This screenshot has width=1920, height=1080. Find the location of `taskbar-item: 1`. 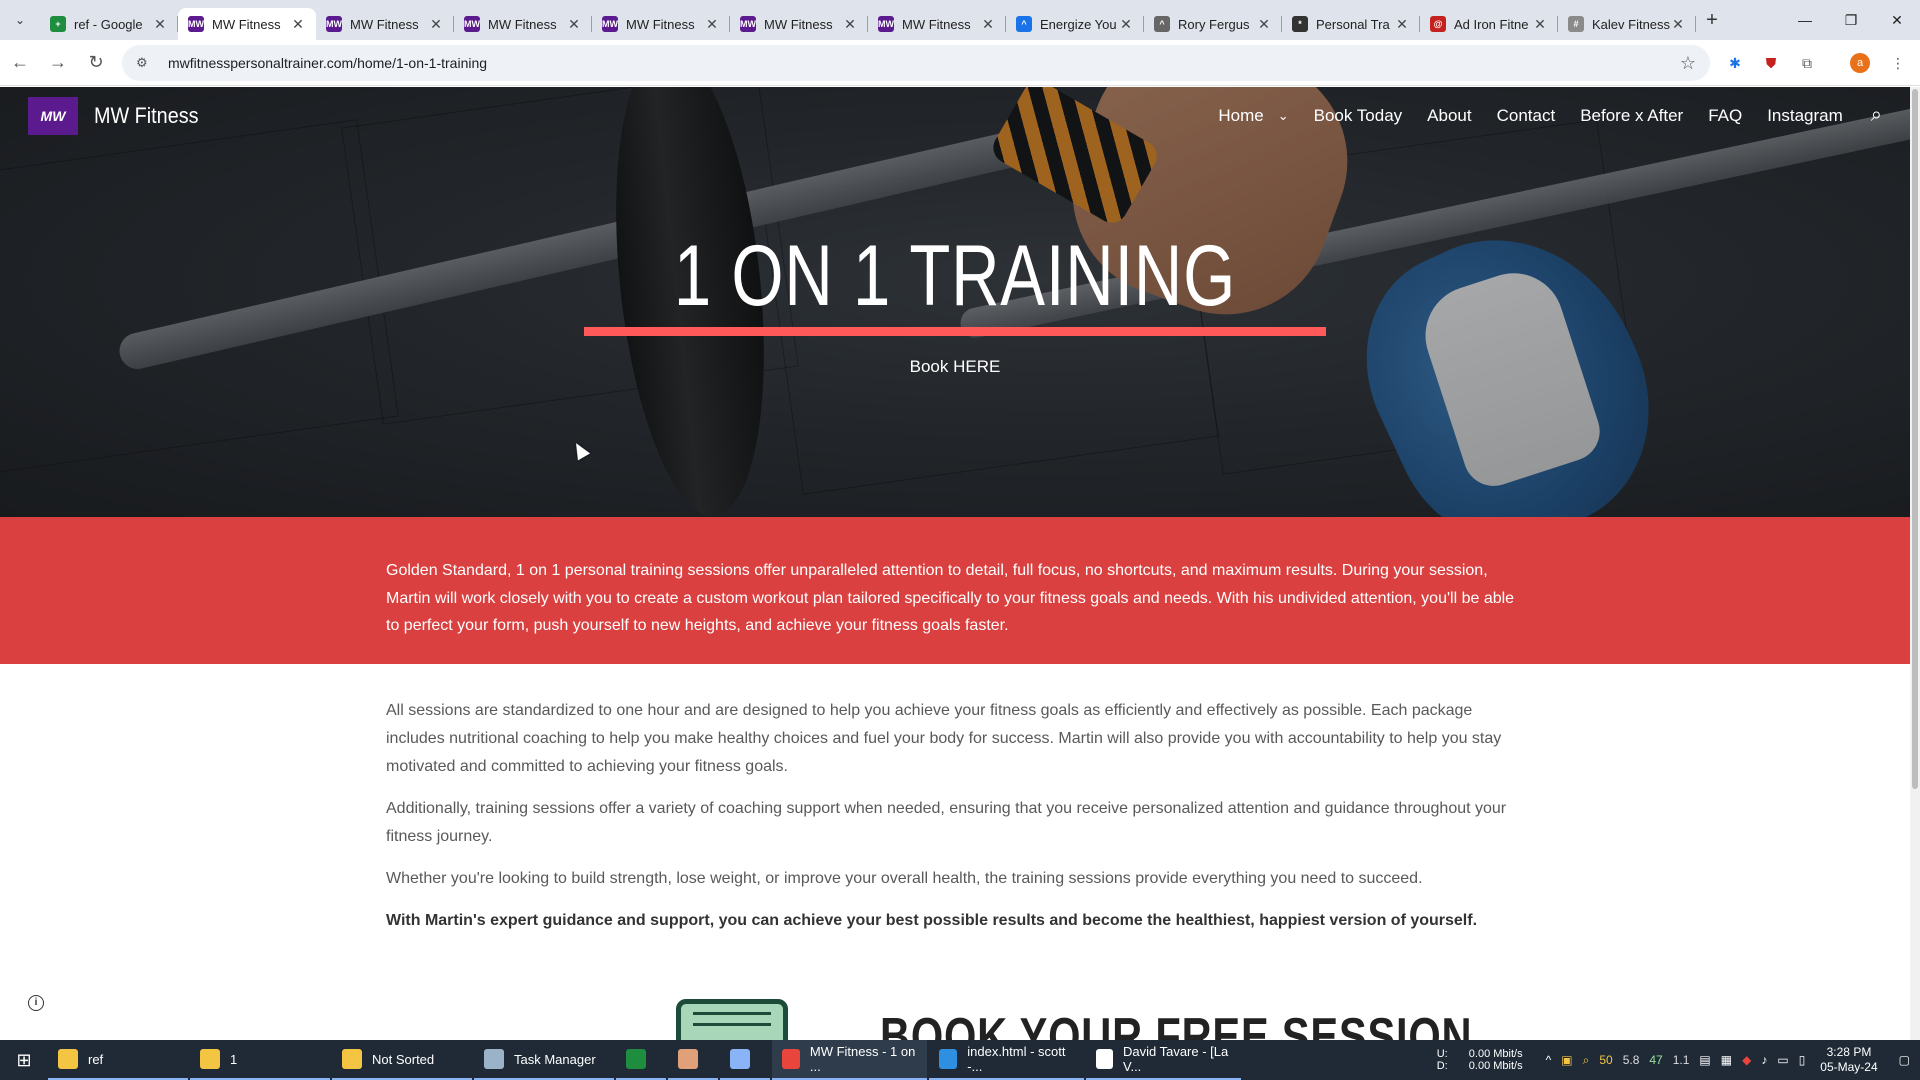

taskbar-item: 1 is located at coordinates (260, 1060).